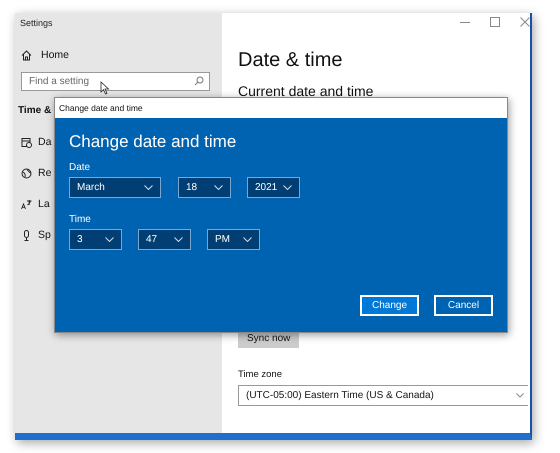  What do you see at coordinates (273, 187) in the screenshot?
I see `dropdown: 2021` at bounding box center [273, 187].